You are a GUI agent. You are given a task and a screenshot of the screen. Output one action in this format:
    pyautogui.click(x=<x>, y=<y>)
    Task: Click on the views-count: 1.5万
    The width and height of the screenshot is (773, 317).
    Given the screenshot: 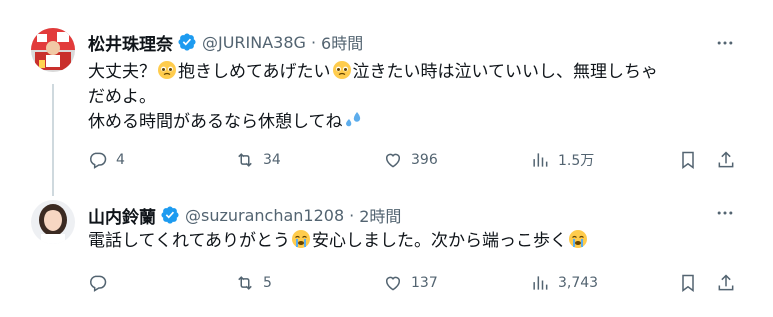 What is the action you would take?
    pyautogui.click(x=576, y=161)
    